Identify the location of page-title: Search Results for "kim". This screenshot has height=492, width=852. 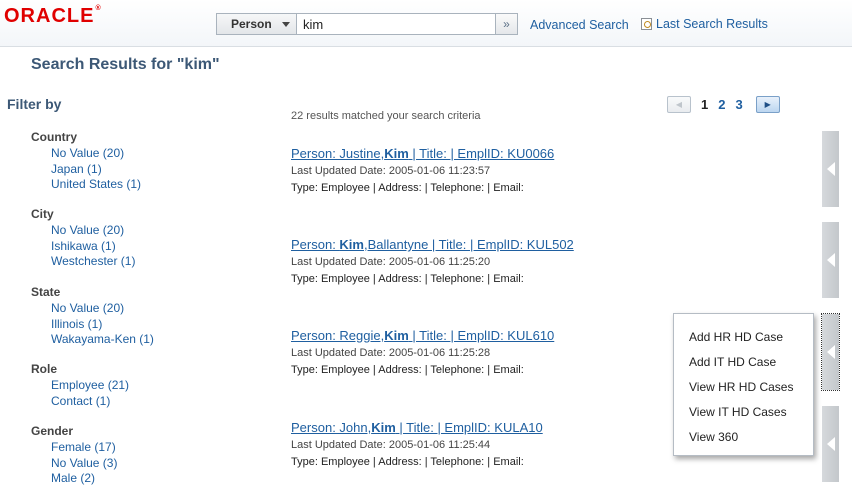
(125, 64).